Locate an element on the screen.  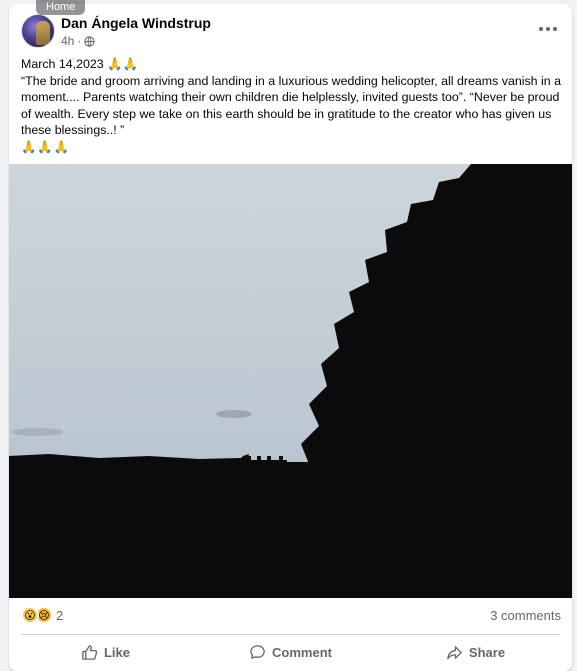
globe-icon is located at coordinates (89, 41).